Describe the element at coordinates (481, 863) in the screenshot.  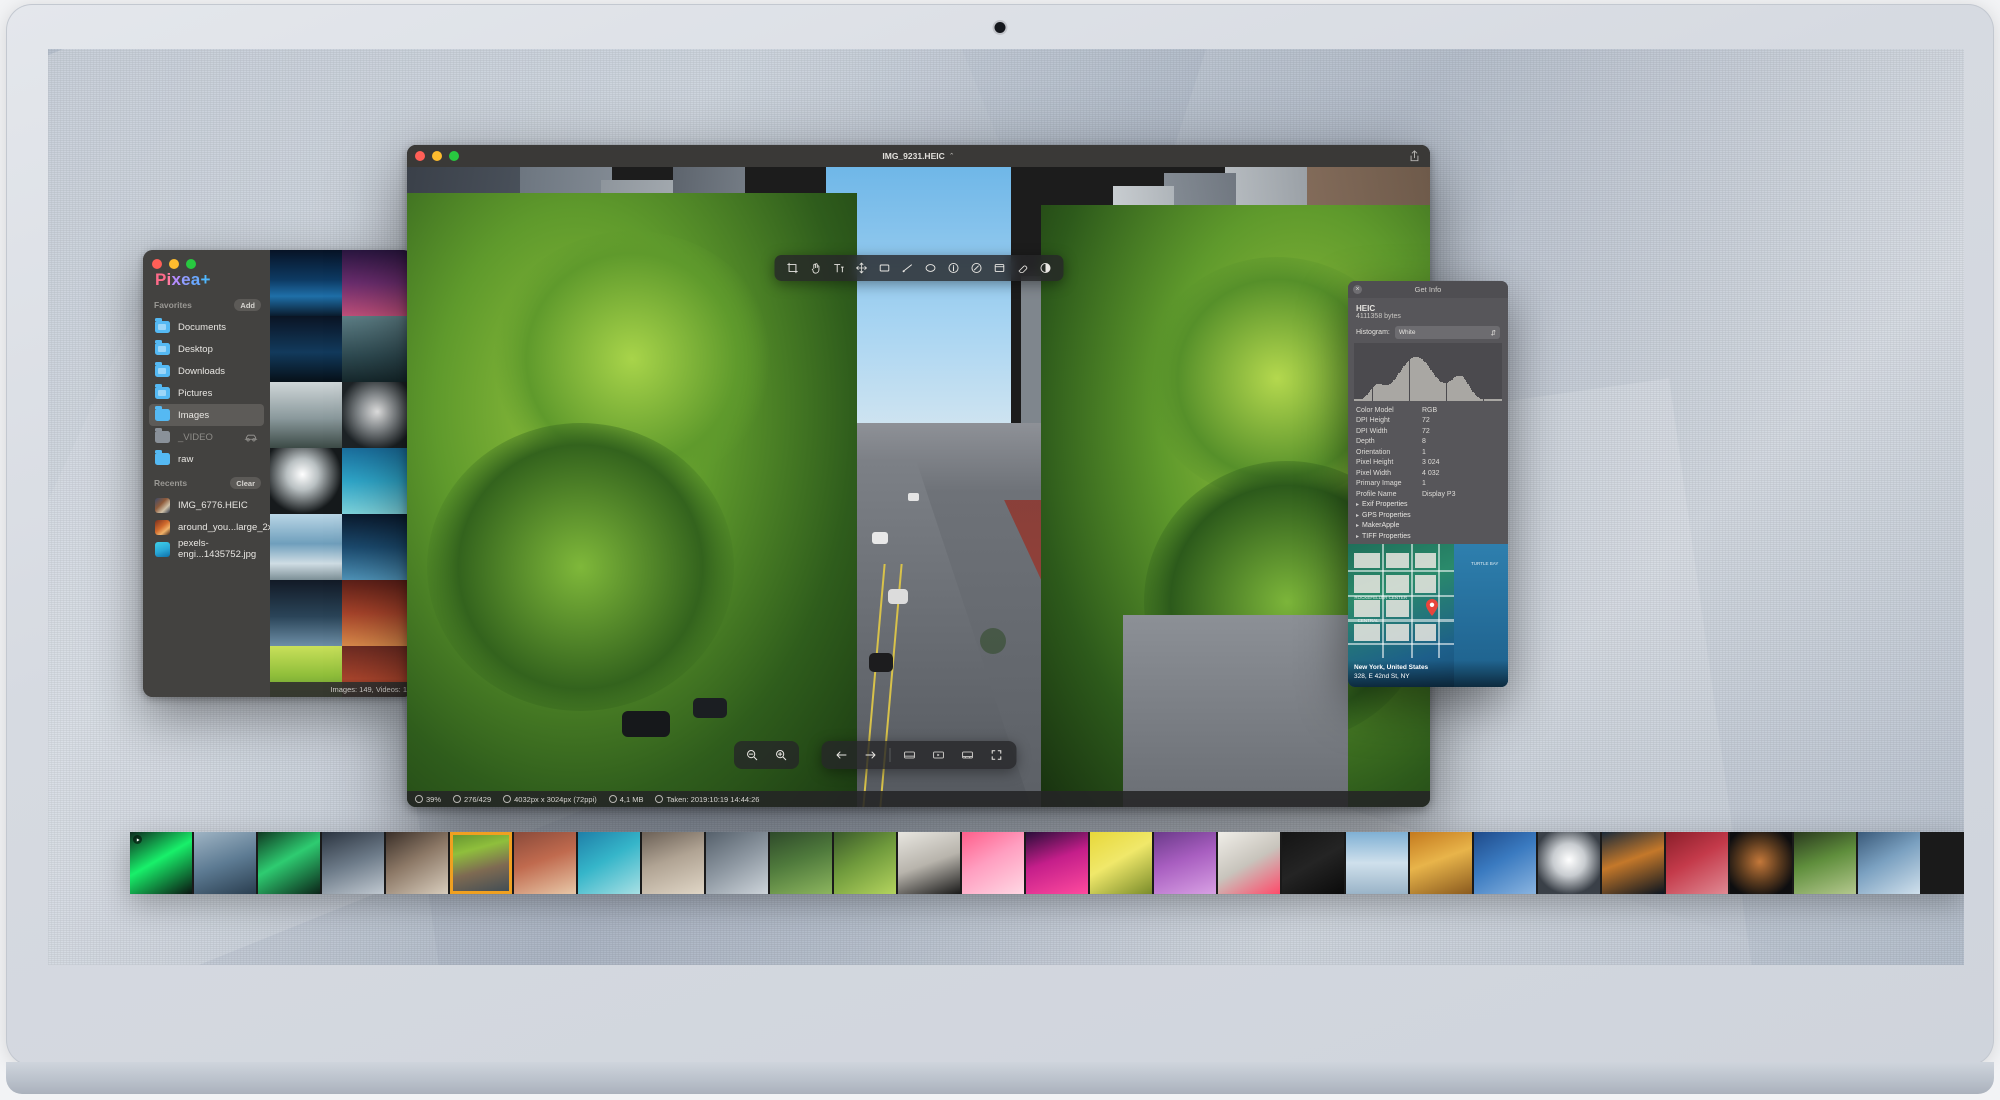
I see `nyc-street-thumb` at that location.